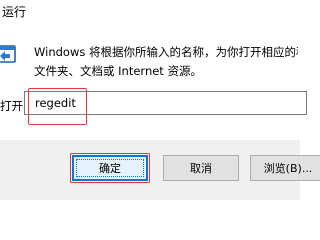 This screenshot has width=320, height=240. Describe the element at coordinates (166, 52) in the screenshot. I see `description-line-1: Windows 将根据你所输入的名称，为你打开相应的程序、` at that location.